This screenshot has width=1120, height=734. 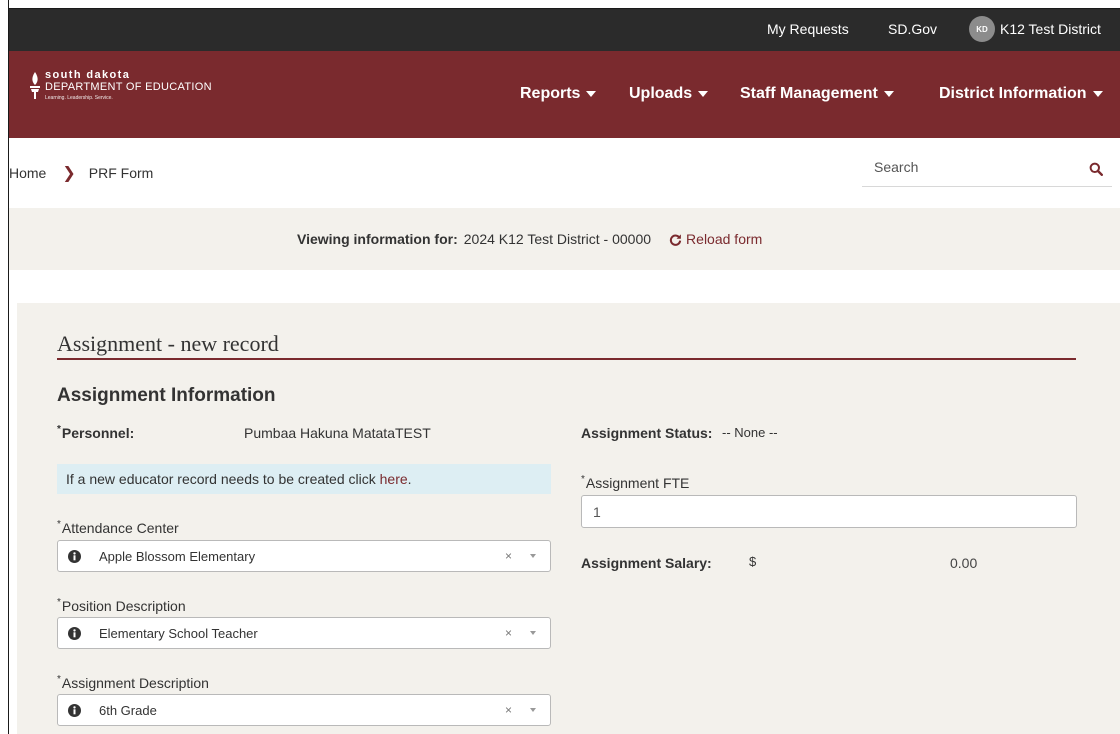 I want to click on assignment-description-value: 6th Grade, so click(x=128, y=710).